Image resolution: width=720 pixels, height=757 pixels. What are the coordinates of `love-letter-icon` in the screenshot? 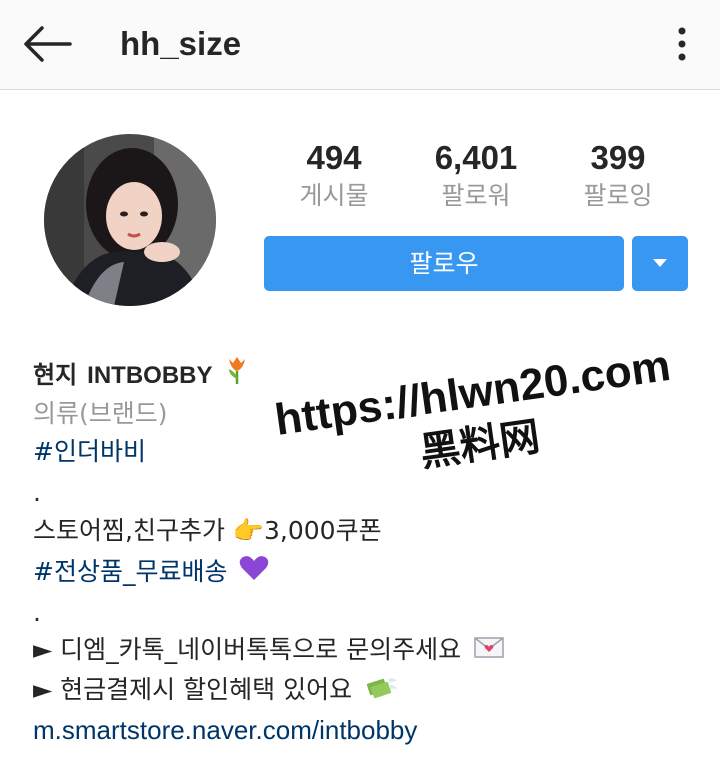 It's located at (489, 651).